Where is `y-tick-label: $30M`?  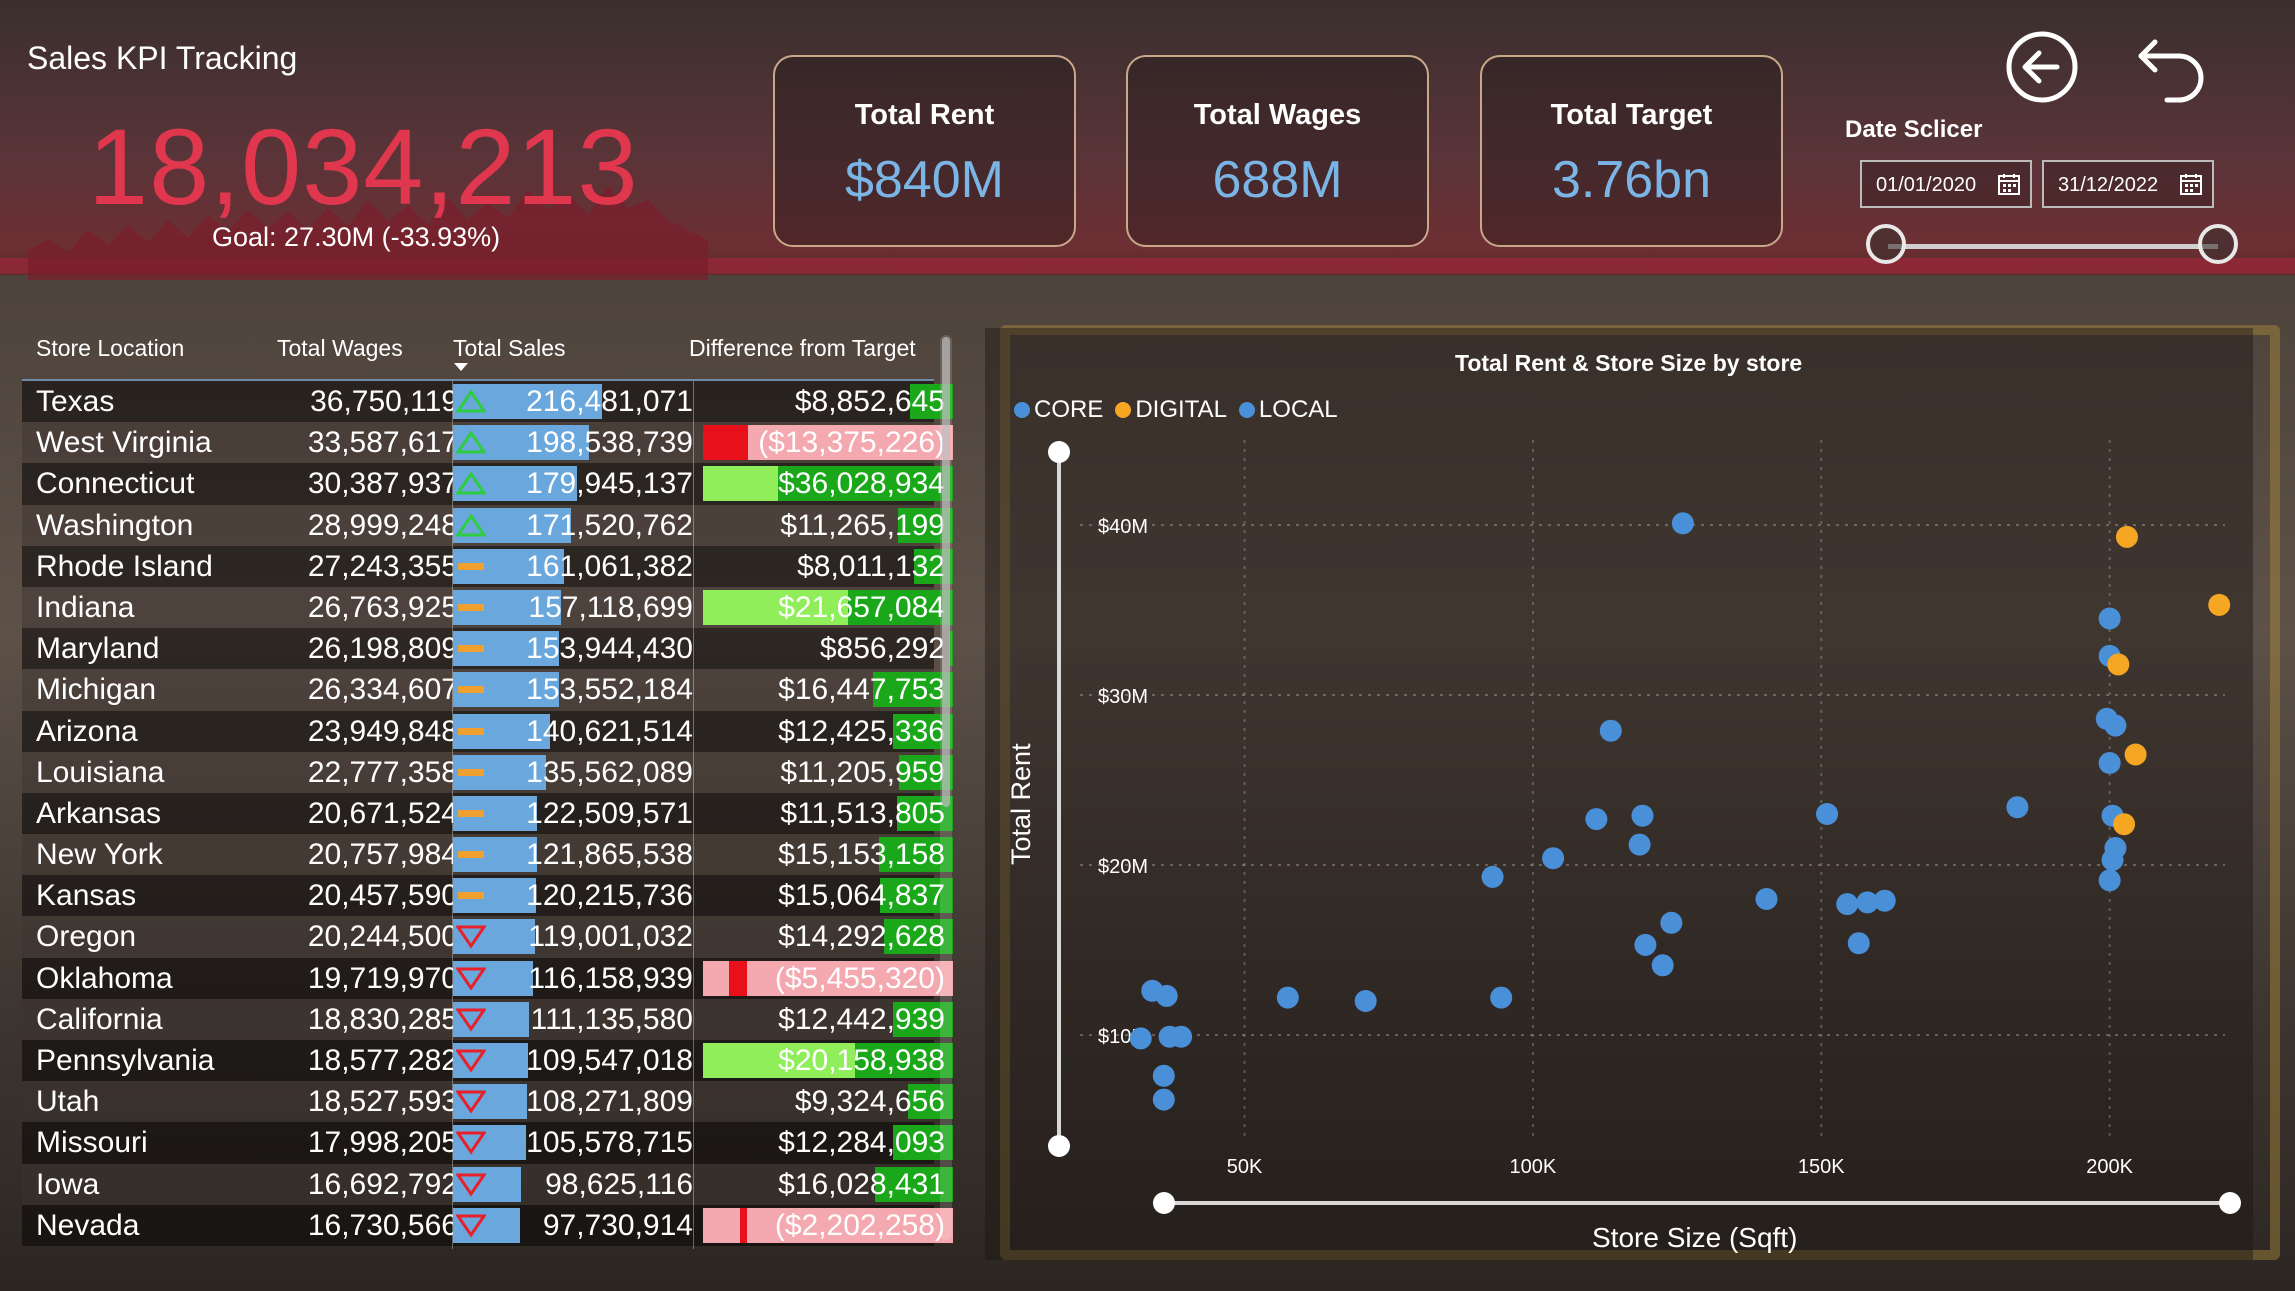 y-tick-label: $30M is located at coordinates (1123, 697).